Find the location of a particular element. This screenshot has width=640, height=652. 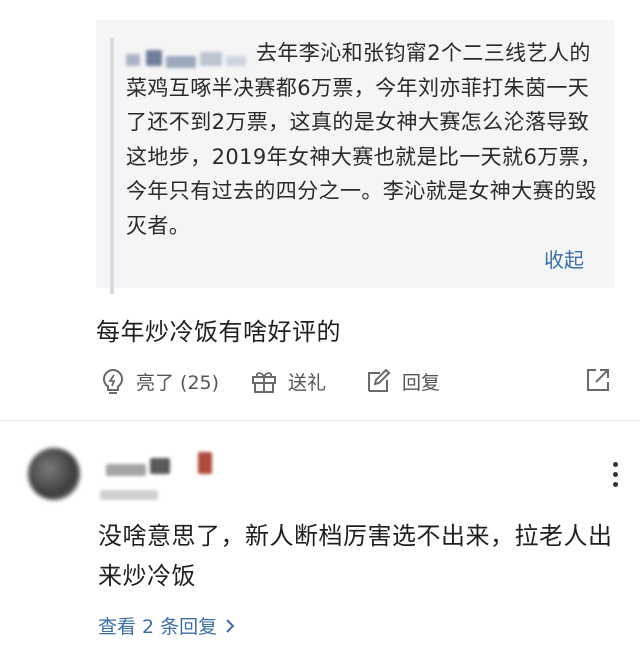

edit-icon is located at coordinates (379, 380).